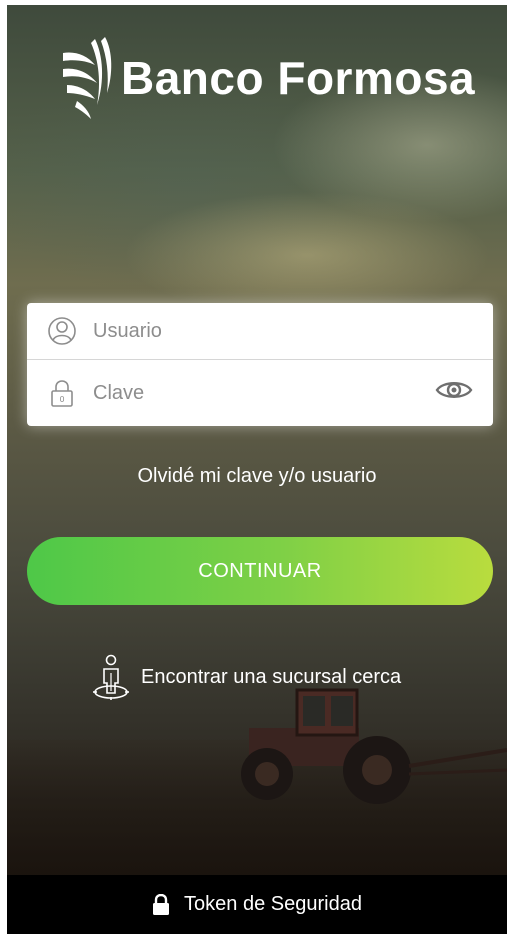 This screenshot has height=934, width=508. Describe the element at coordinates (260, 571) in the screenshot. I see `continue-button: CONTINUAR` at that location.